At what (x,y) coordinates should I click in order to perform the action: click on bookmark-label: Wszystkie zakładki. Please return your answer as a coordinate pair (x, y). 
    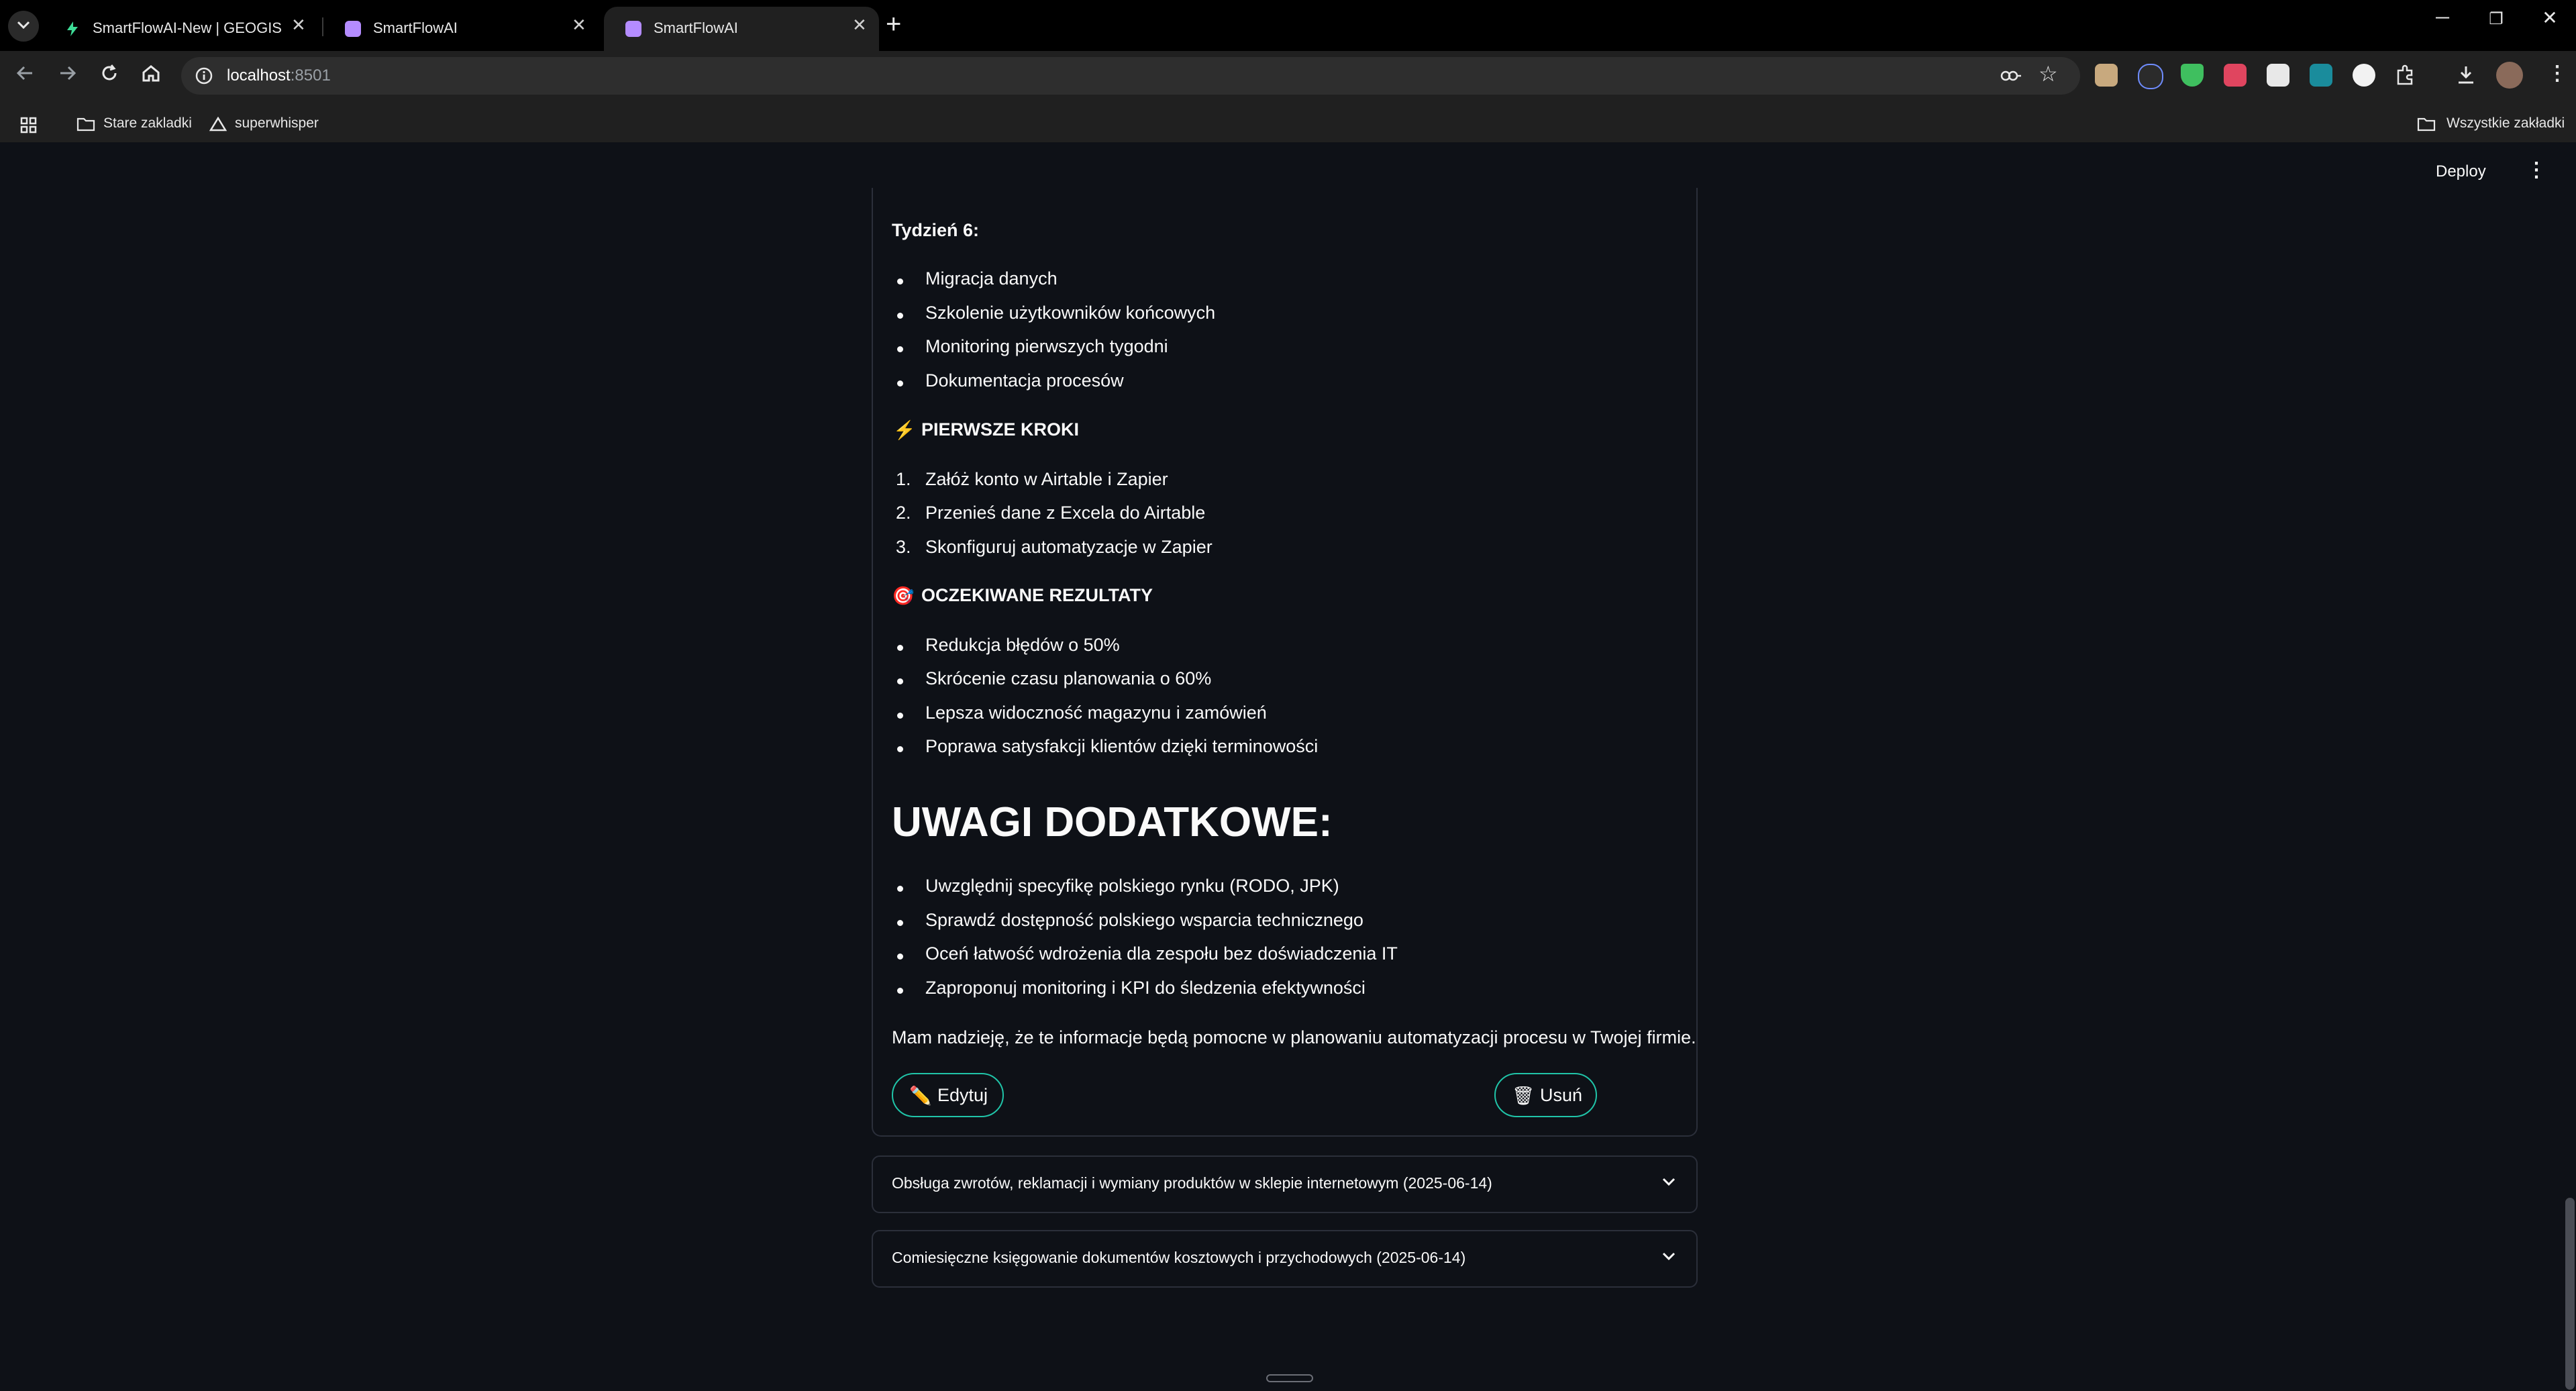
    Looking at the image, I should click on (2505, 123).